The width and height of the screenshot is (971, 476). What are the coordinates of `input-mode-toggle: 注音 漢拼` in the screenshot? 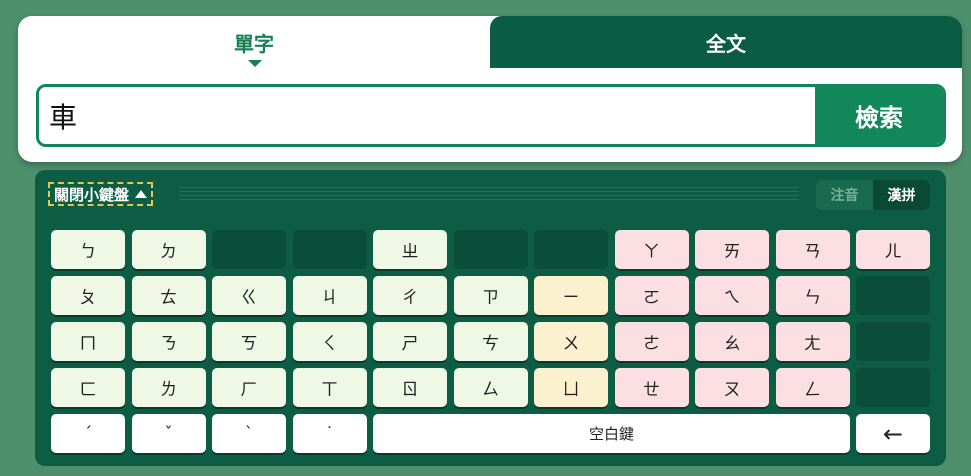 It's located at (873, 195).